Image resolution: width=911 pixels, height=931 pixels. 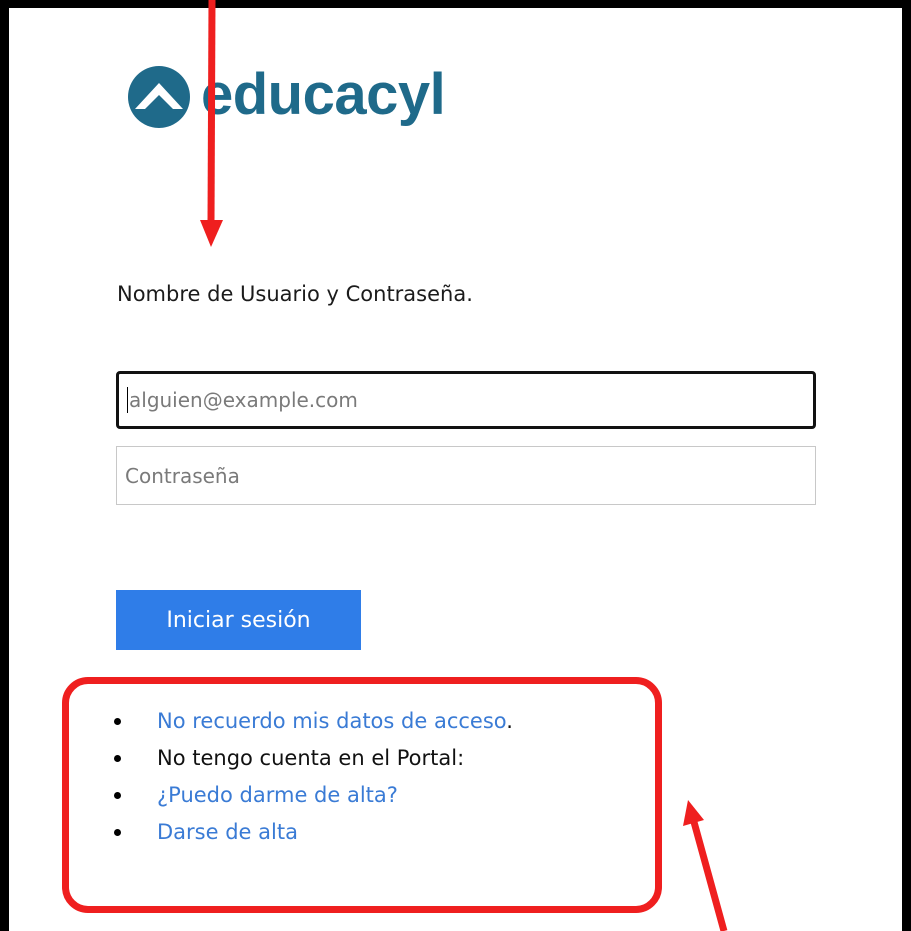 What do you see at coordinates (466, 400) in the screenshot?
I see `email-field: alguien@example.com` at bounding box center [466, 400].